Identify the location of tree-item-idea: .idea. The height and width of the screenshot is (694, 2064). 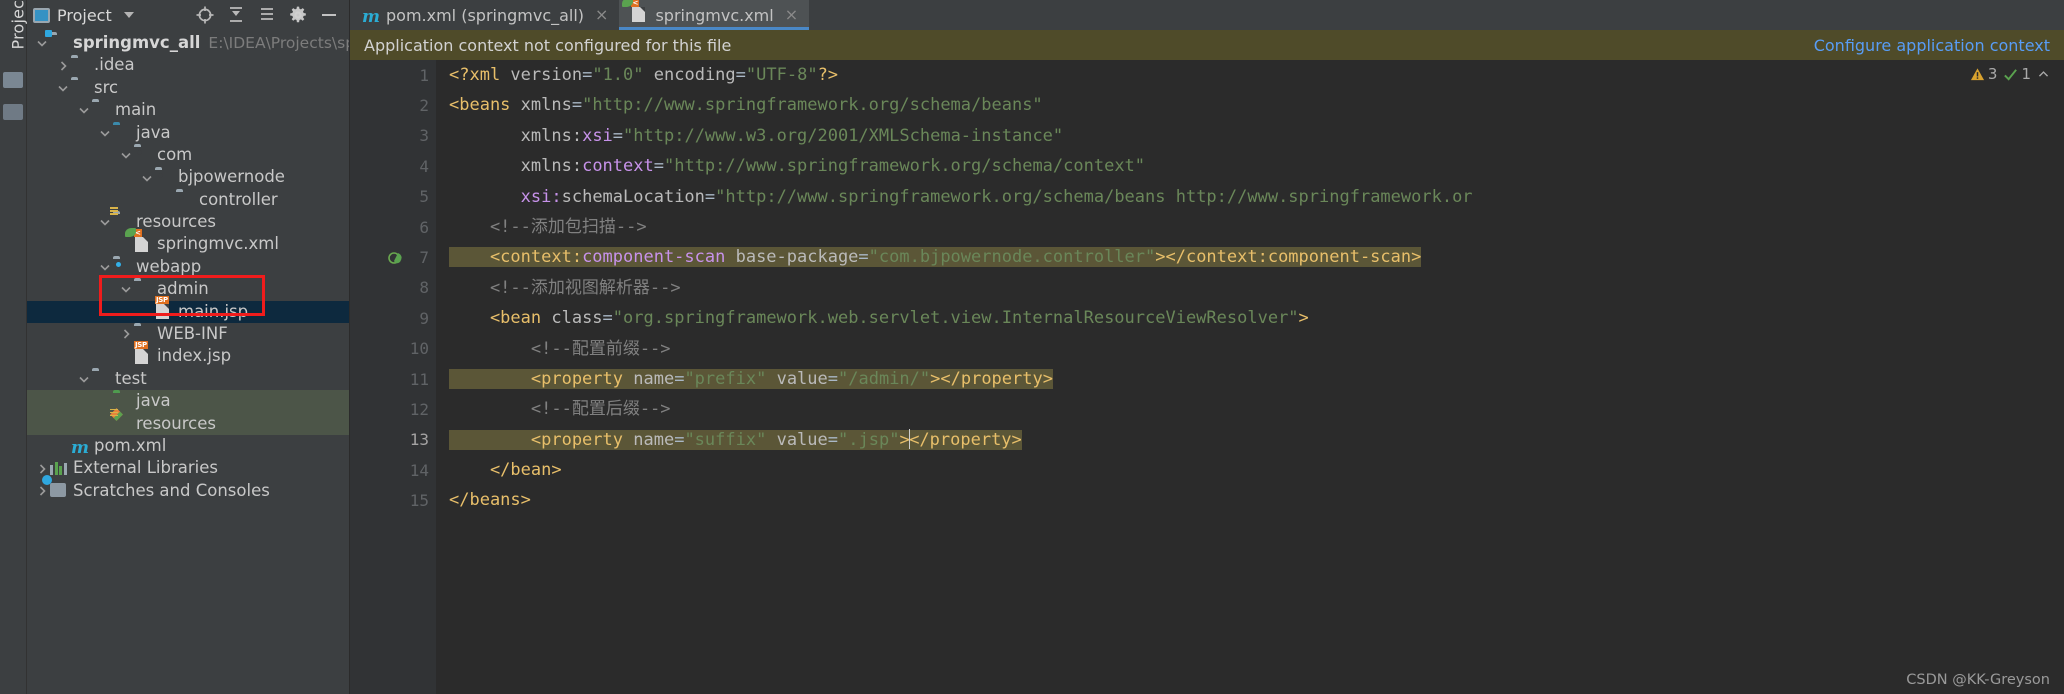
(188, 65).